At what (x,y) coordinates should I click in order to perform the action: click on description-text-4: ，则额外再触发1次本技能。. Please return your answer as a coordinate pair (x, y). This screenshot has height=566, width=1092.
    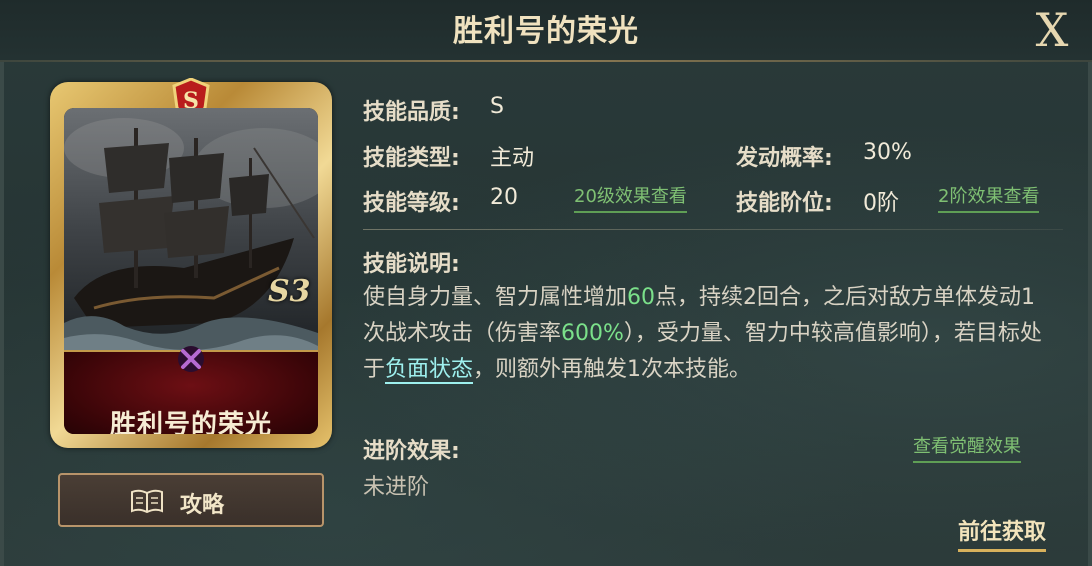
    Looking at the image, I should click on (612, 369).